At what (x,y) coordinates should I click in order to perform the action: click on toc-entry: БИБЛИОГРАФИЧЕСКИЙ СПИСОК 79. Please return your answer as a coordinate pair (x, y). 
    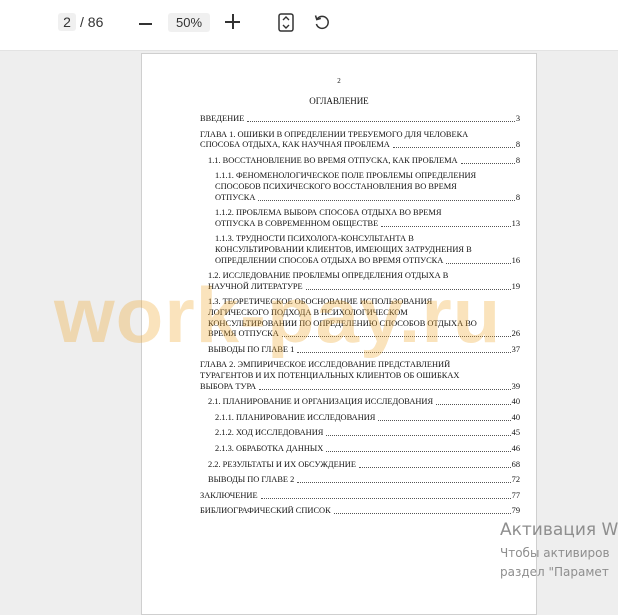
    Looking at the image, I should click on (360, 511).